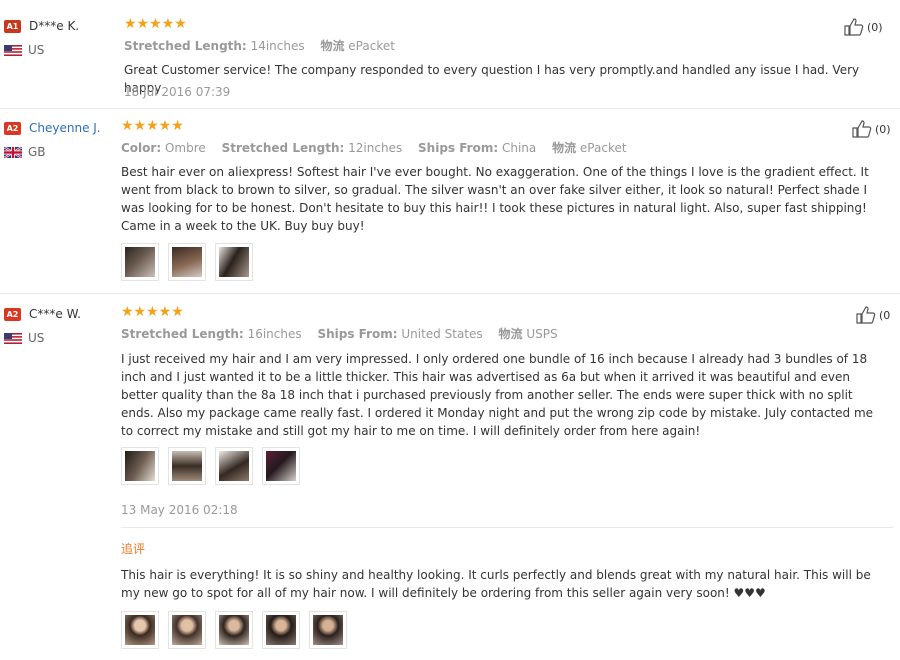 This screenshot has width=900, height=660. I want to click on attr-value: 16inches, so click(274, 334).